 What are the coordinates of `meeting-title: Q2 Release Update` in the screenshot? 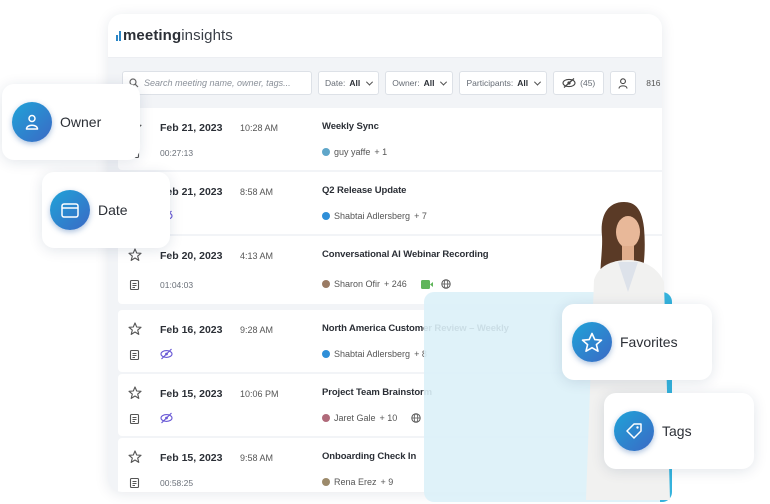 It's located at (364, 190).